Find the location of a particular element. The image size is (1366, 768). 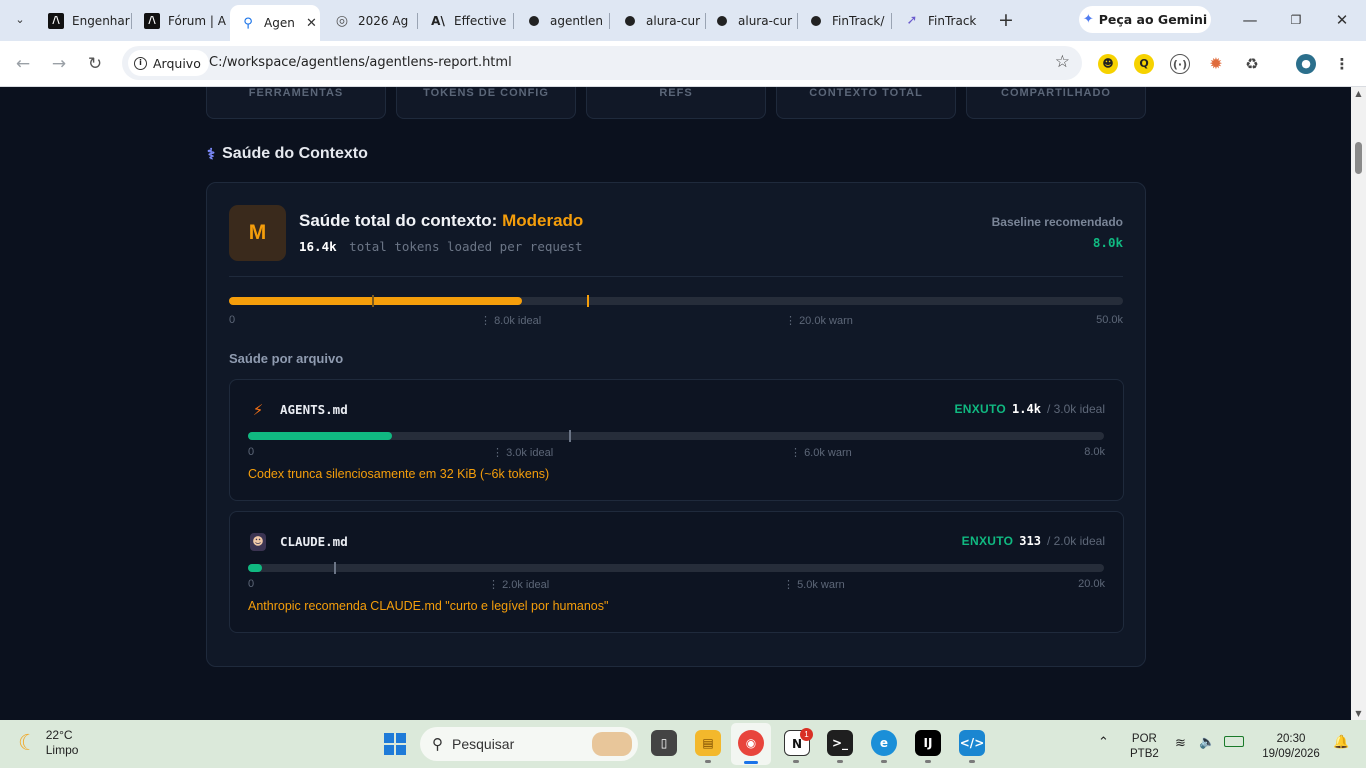

tab-title: Agen is located at coordinates (279, 23).